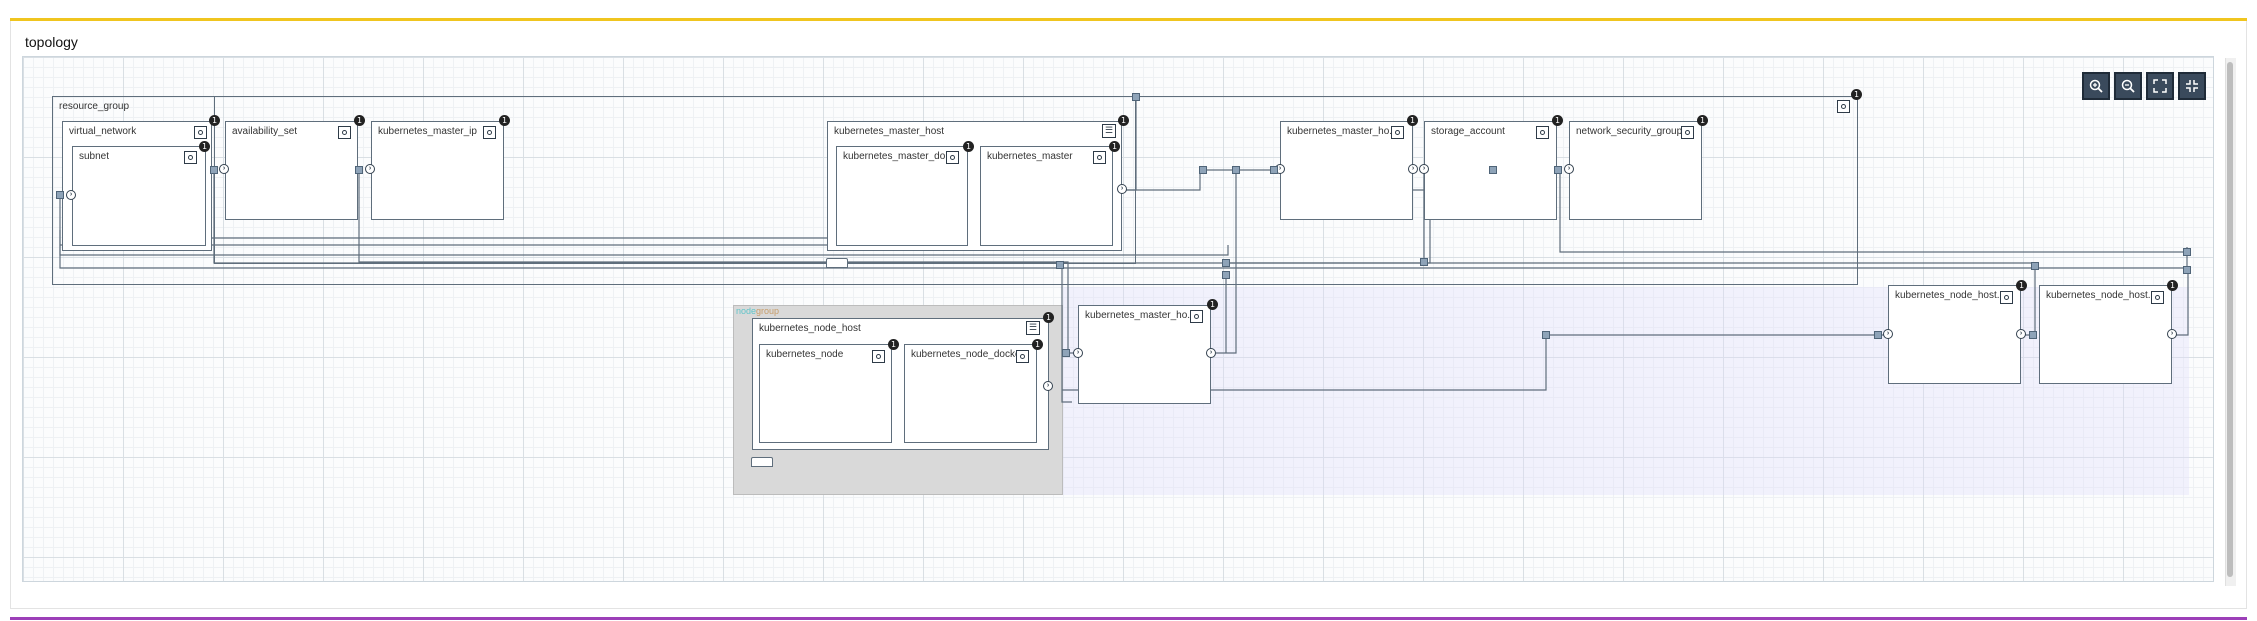 The image size is (2257, 621). I want to click on fit-button, so click(2160, 86).